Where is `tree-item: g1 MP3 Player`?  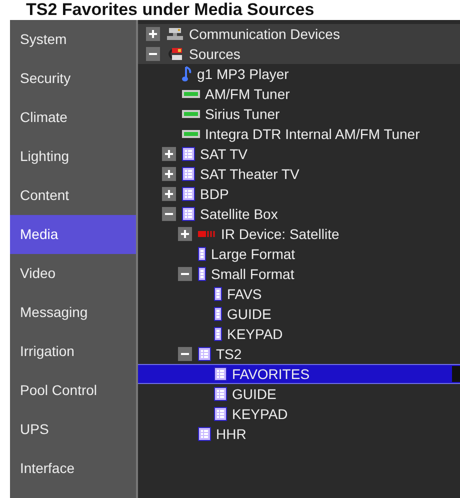
tree-item: g1 MP3 Player is located at coordinates (299, 74).